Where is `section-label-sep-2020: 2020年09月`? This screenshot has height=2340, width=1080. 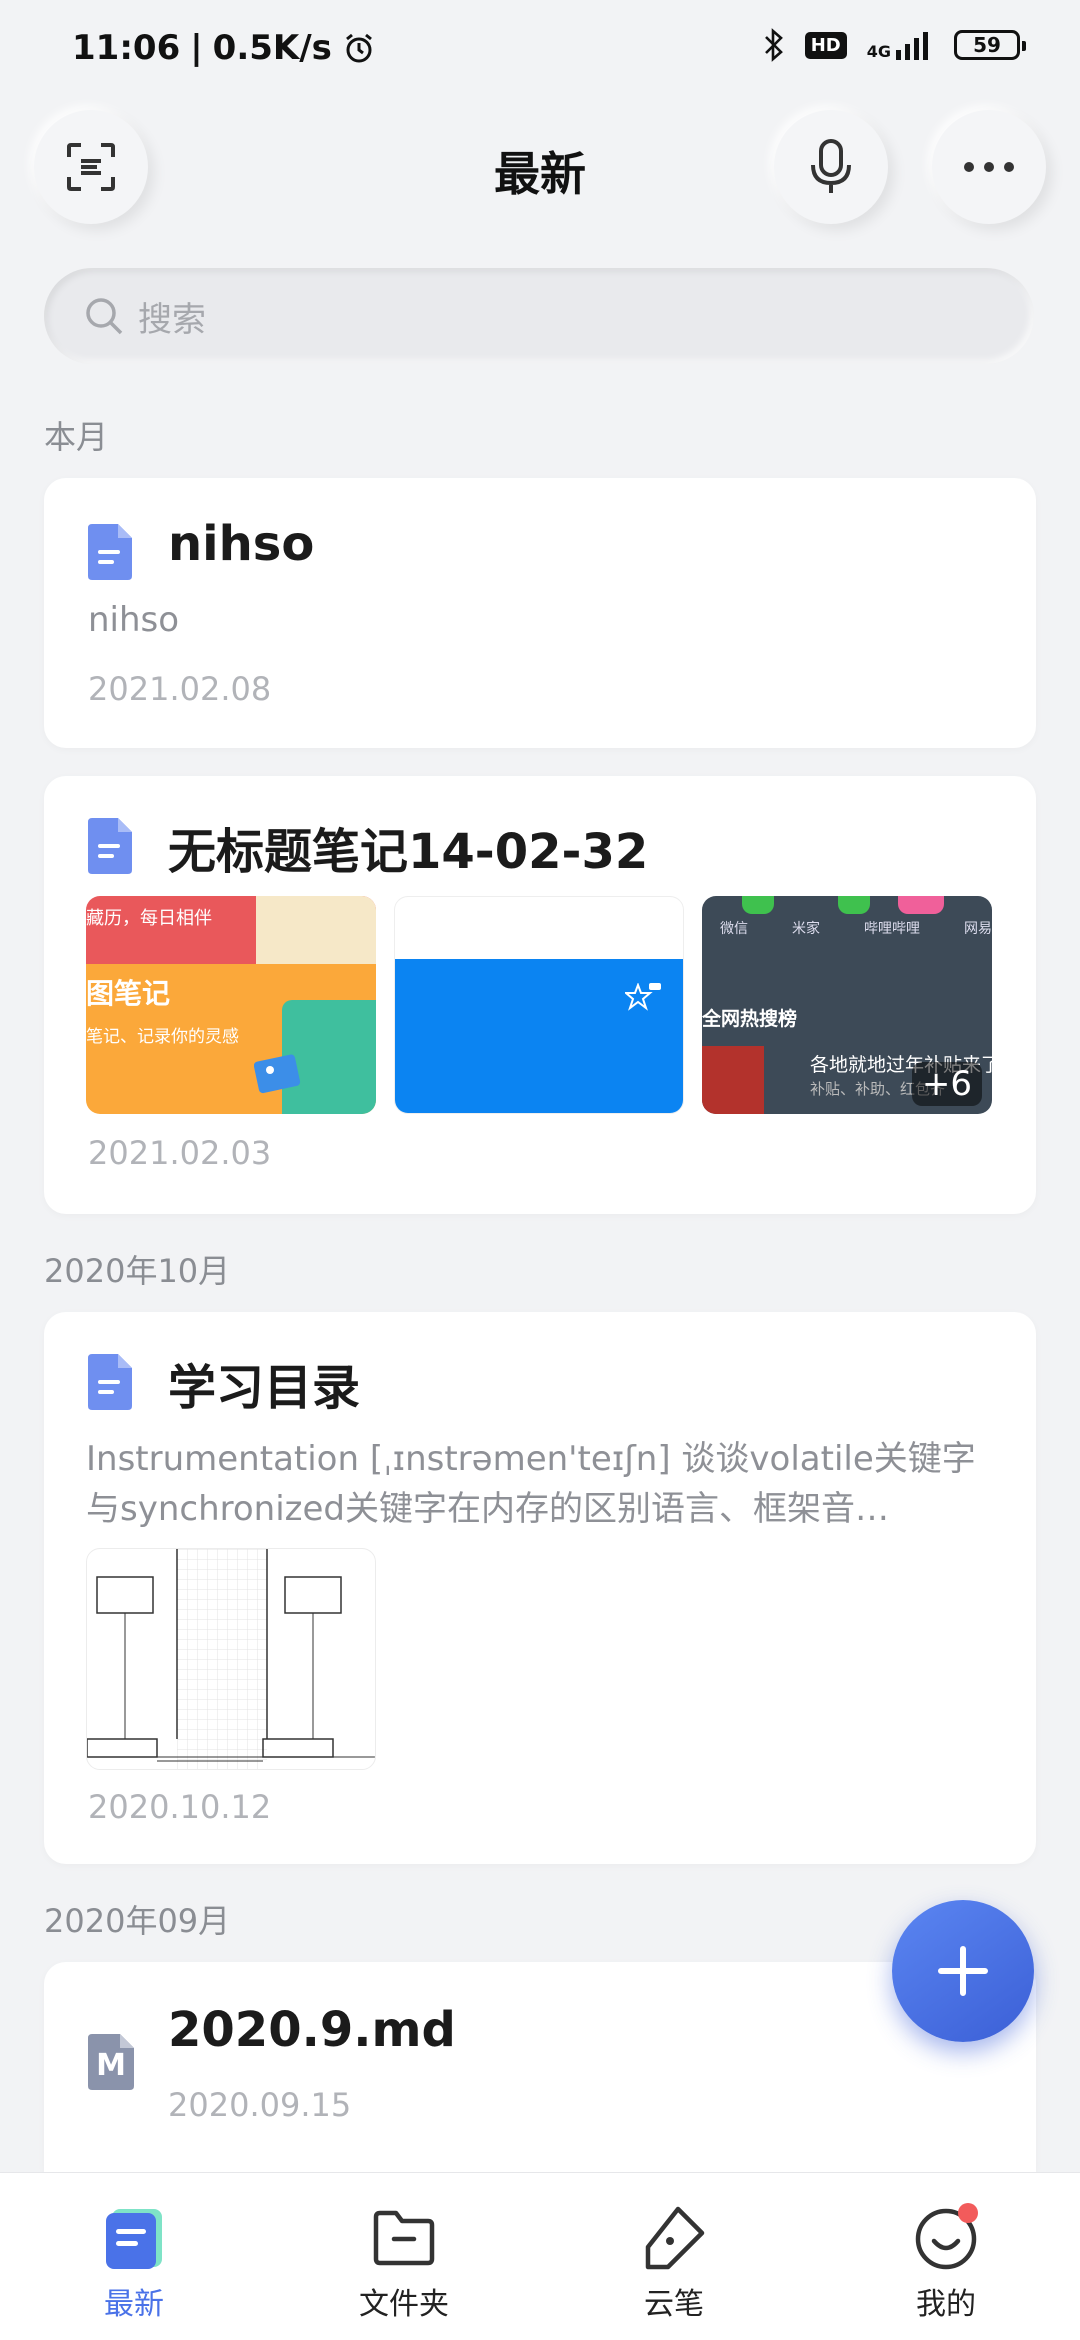
section-label-sep-2020: 2020年09月 is located at coordinates (137, 1921).